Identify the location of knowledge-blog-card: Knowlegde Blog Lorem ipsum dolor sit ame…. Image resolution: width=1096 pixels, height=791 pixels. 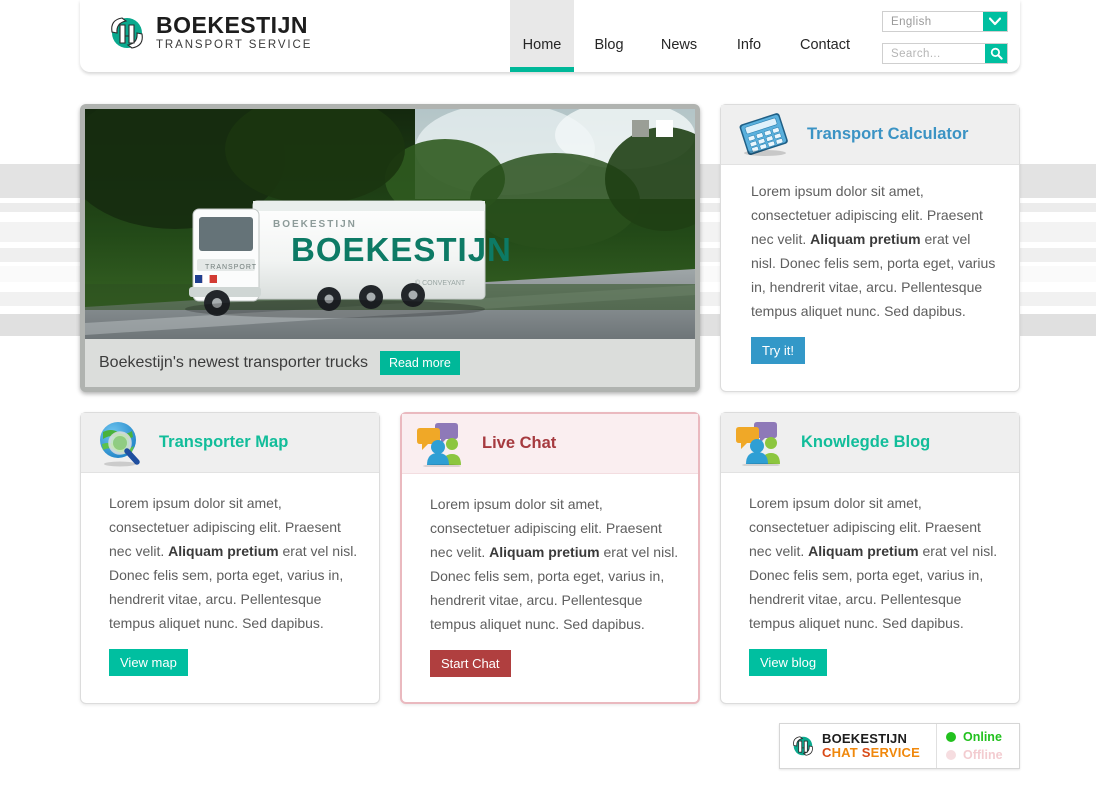
(870, 558).